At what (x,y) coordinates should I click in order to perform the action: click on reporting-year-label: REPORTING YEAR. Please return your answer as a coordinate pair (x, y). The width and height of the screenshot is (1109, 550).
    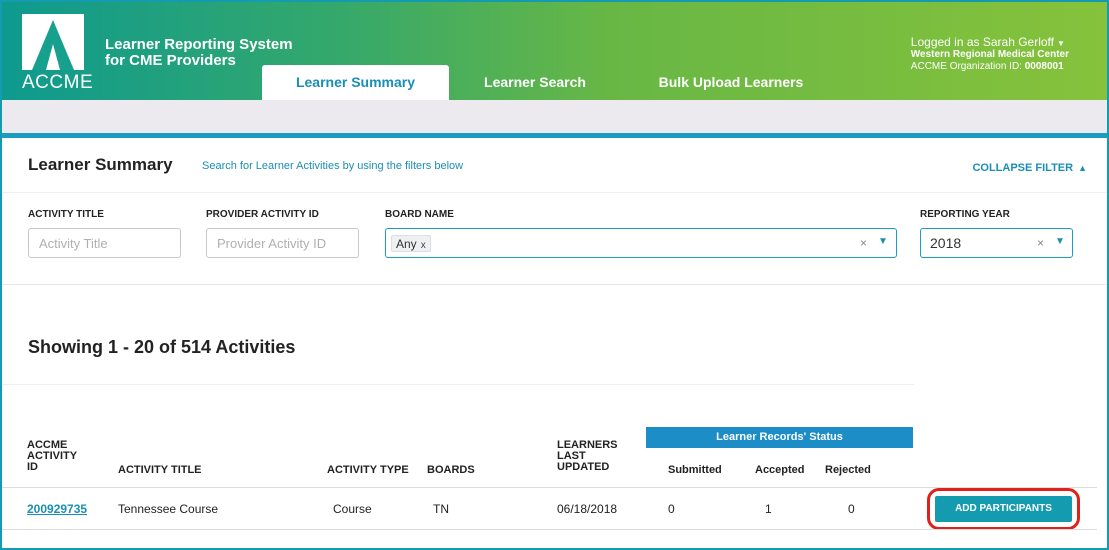
    Looking at the image, I should click on (965, 214).